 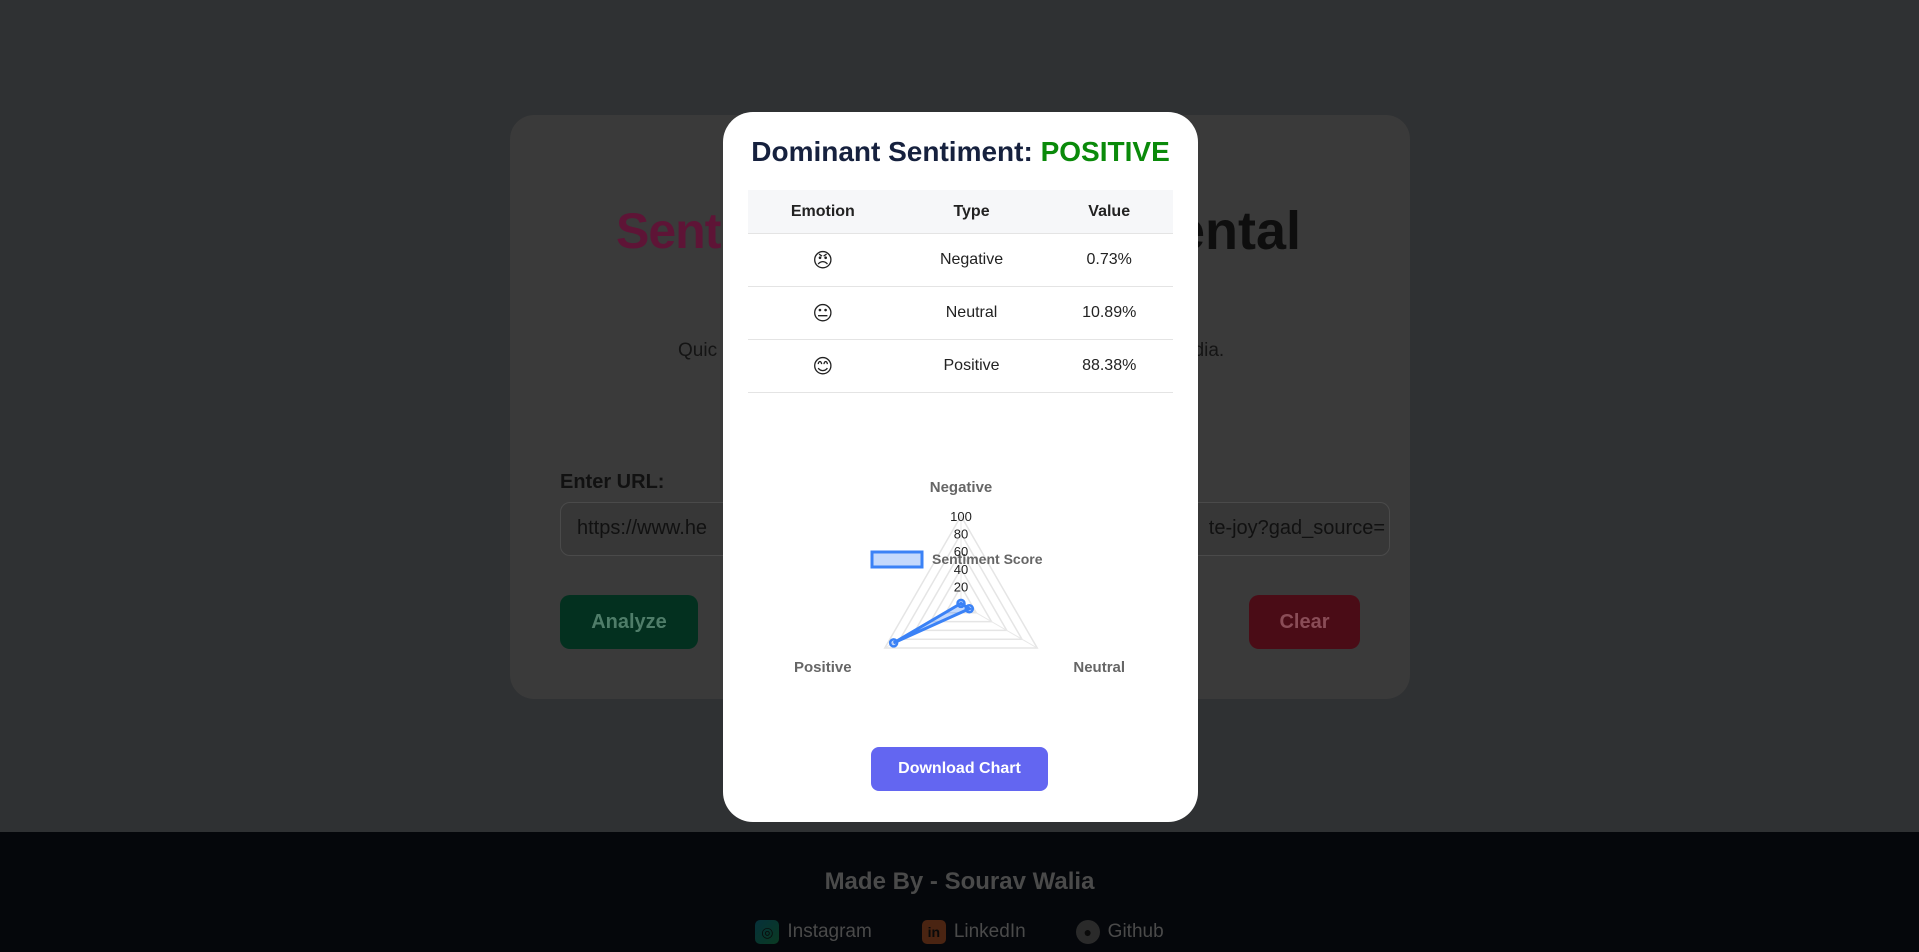 What do you see at coordinates (823, 313) in the screenshot?
I see `neutral-face-icon: 😐` at bounding box center [823, 313].